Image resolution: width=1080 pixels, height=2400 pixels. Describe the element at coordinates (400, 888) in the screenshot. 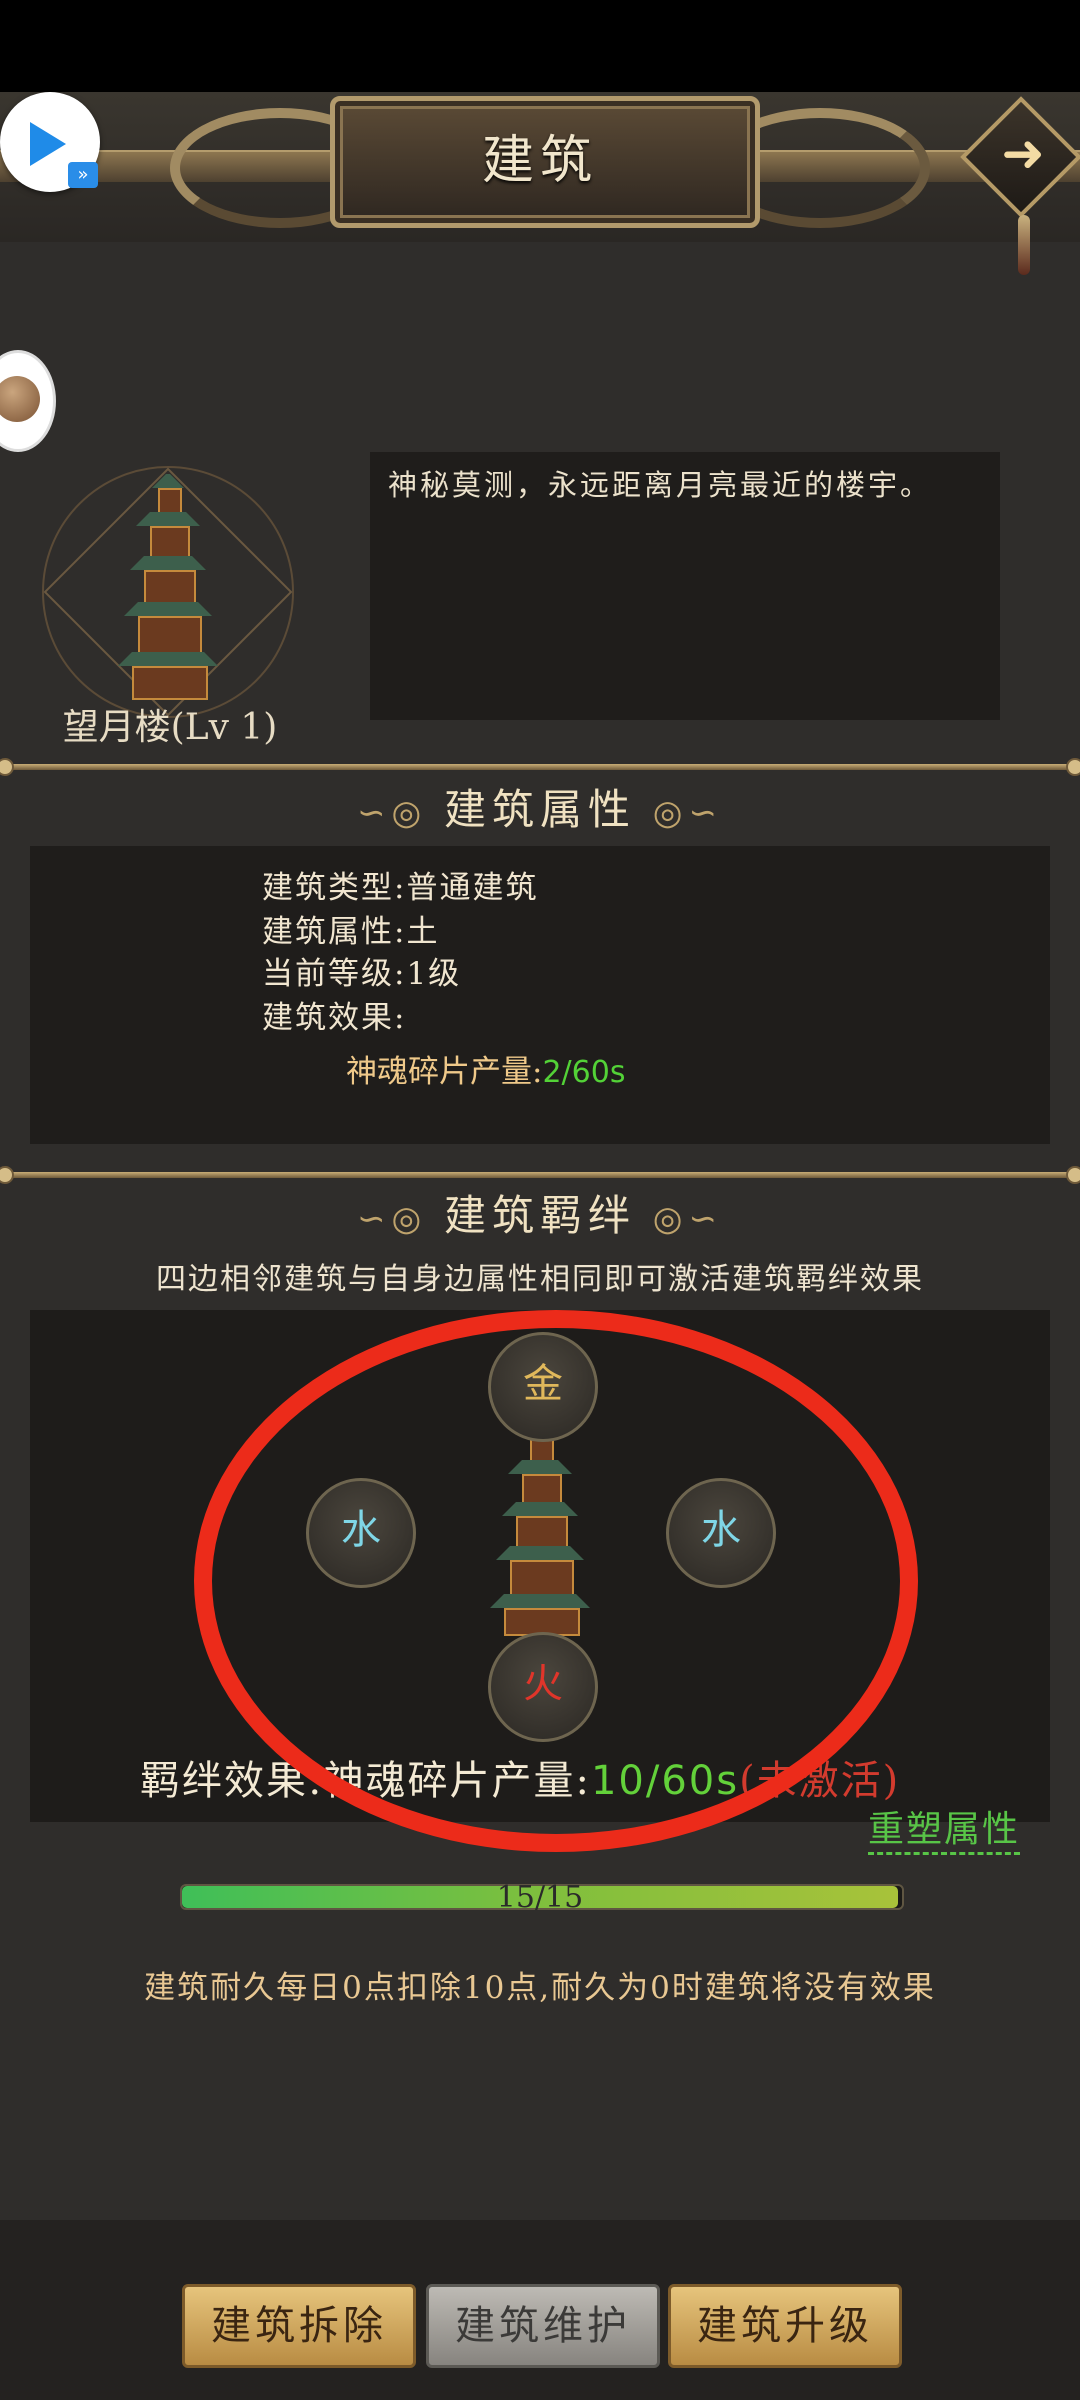

I see `attribute-type: 建筑类型:普通建筑` at that location.